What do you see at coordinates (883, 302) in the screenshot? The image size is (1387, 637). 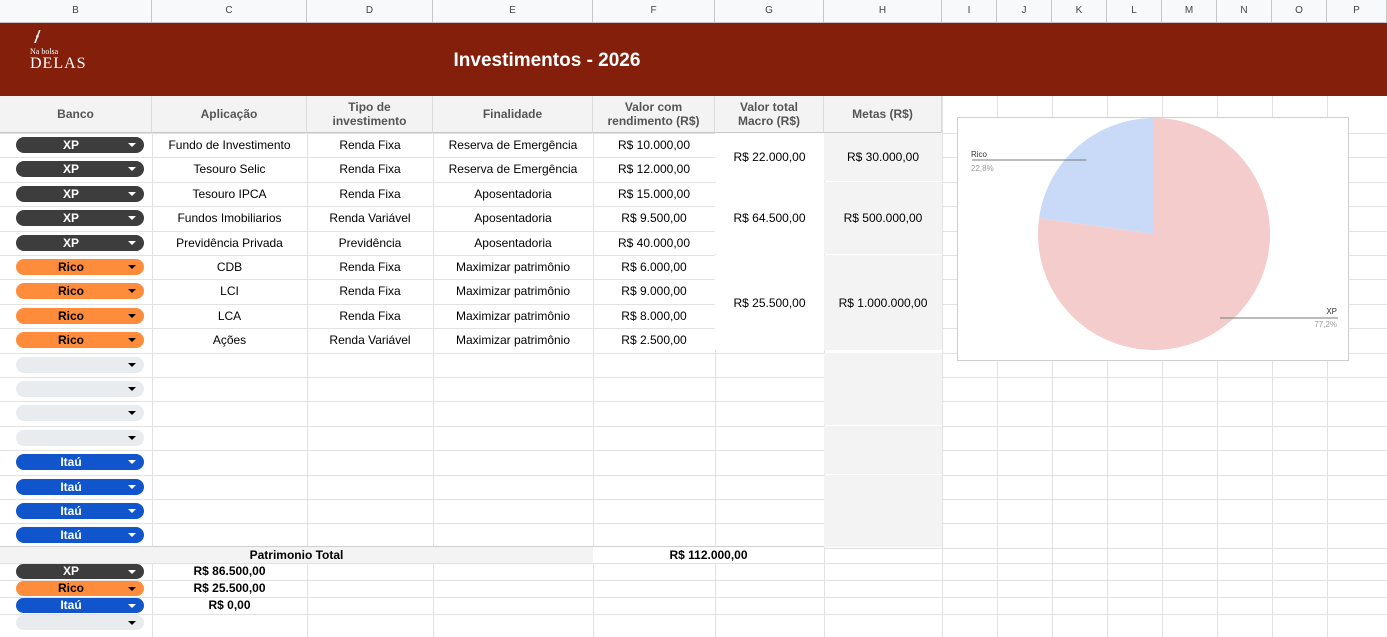 I see `meta-cell: R$ 1.000.000,00` at bounding box center [883, 302].